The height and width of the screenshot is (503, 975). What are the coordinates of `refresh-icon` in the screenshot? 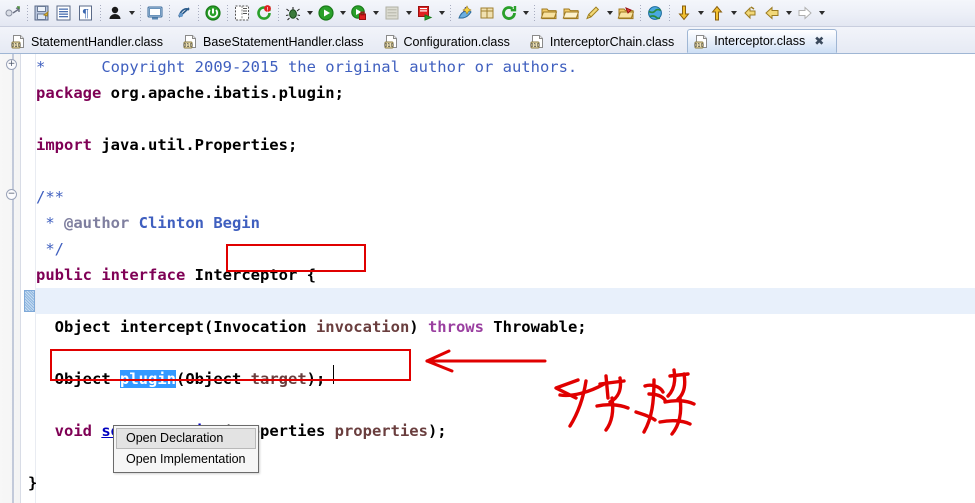 It's located at (509, 13).